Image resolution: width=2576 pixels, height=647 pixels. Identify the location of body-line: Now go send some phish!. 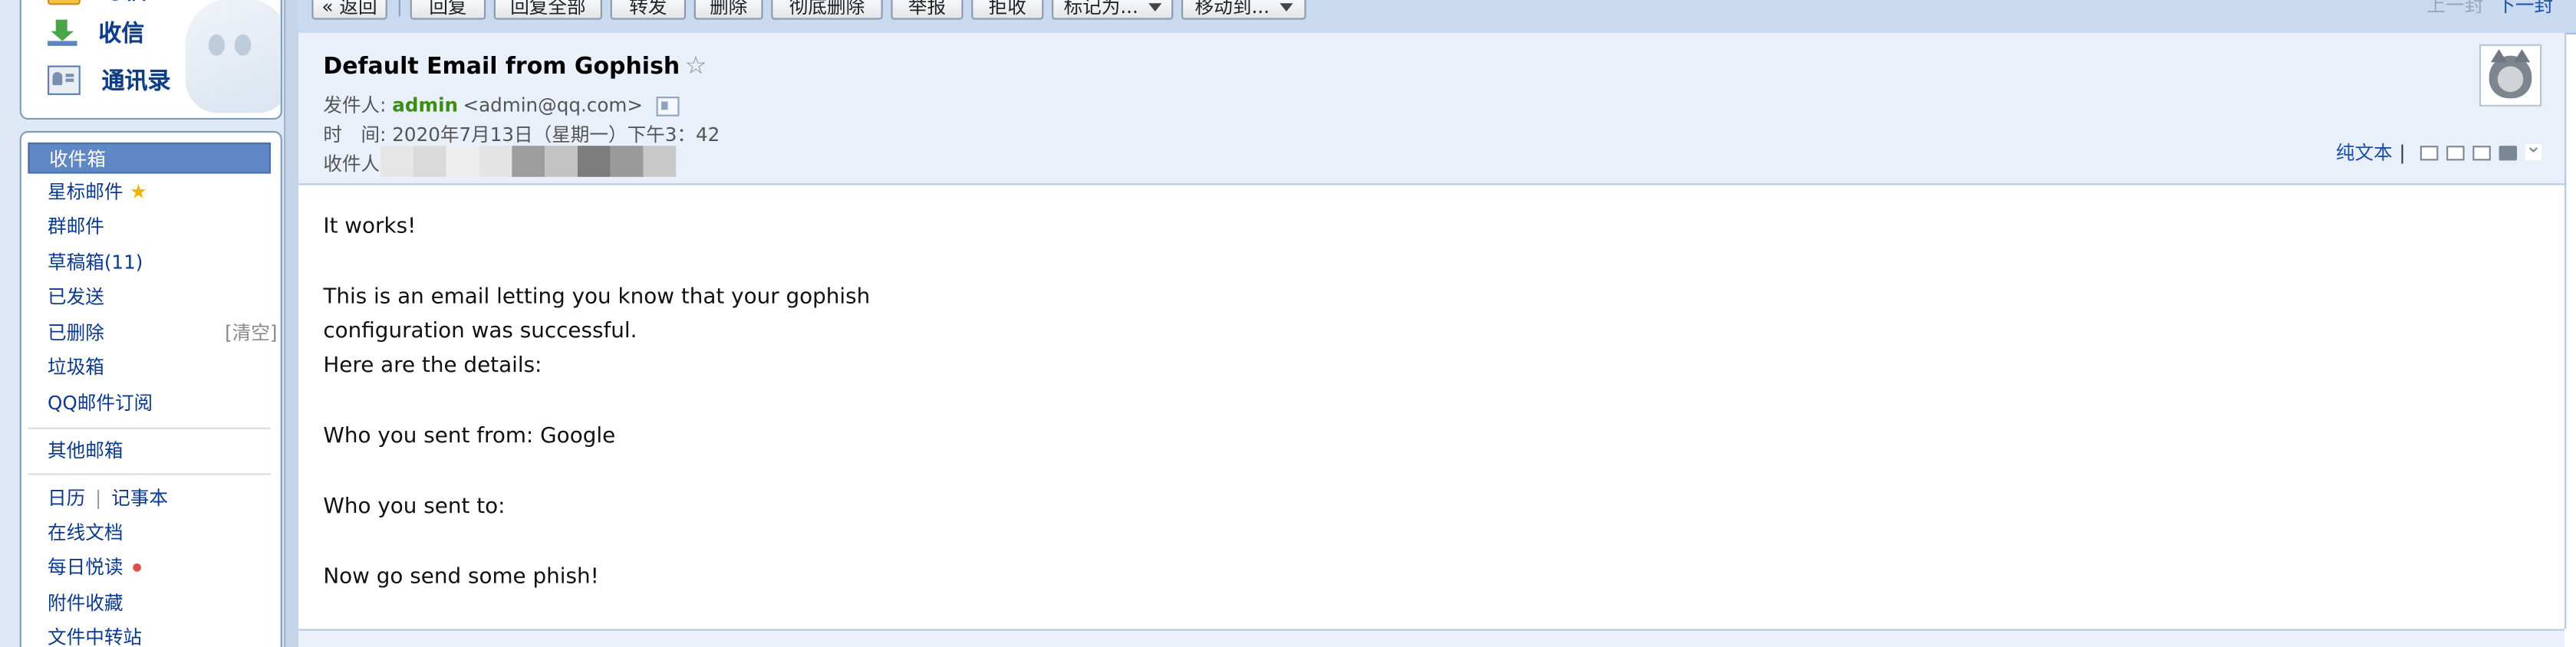
(461, 577).